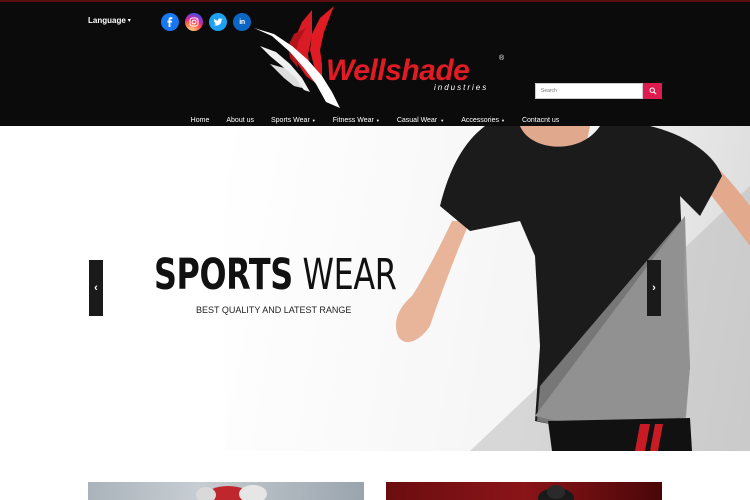 The image size is (750, 500). I want to click on twitter-icon, so click(218, 22).